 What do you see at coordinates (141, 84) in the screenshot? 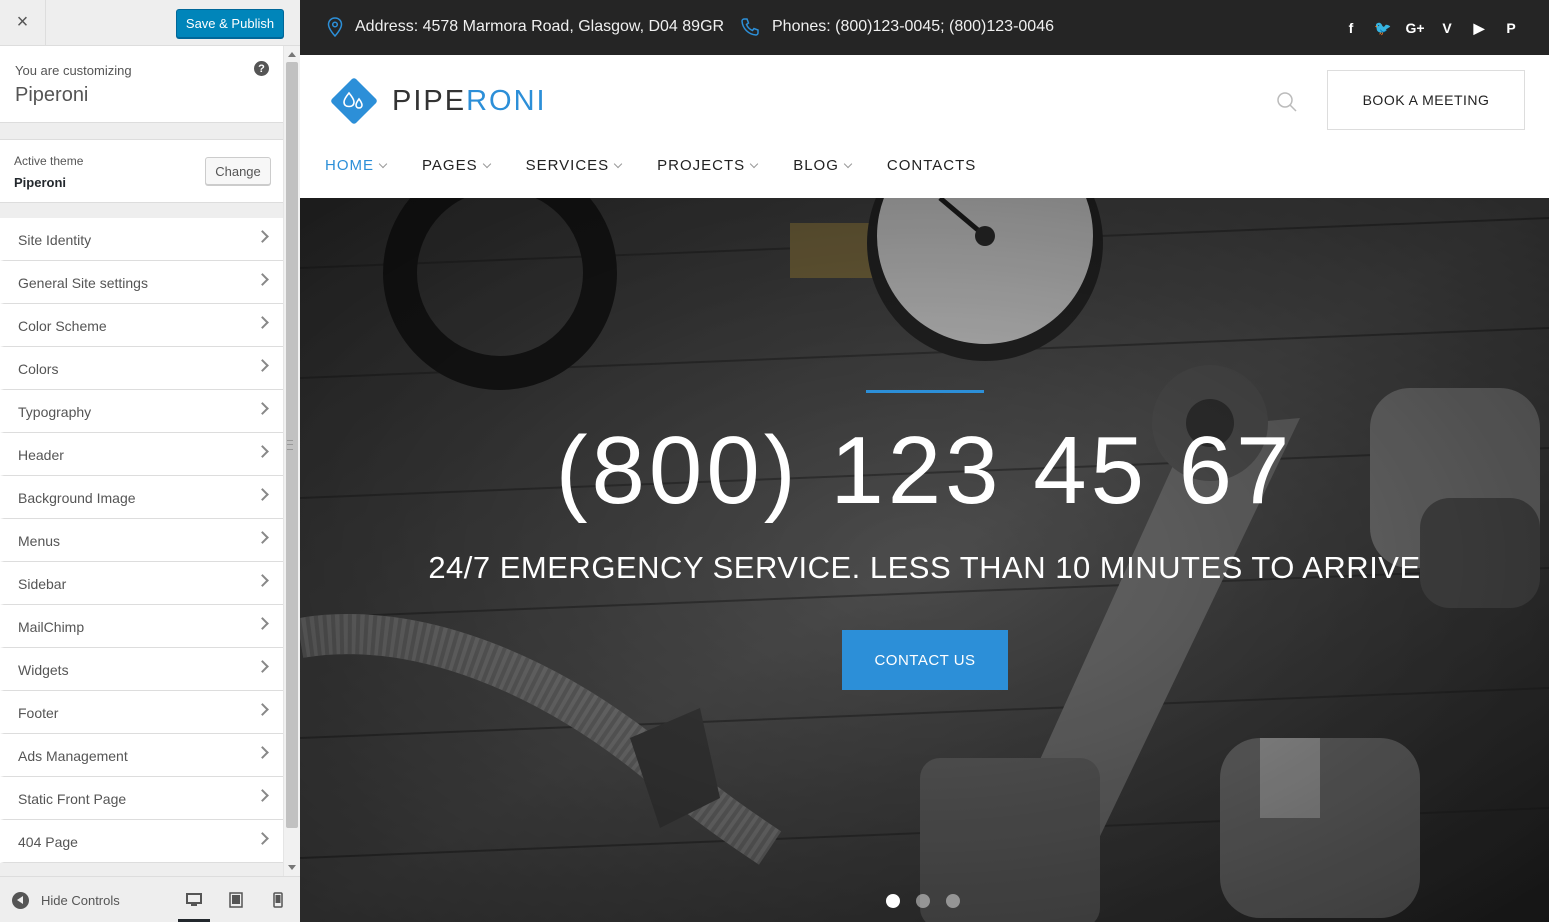
I see `customizing-info: You are customizing Piperoni ?` at bounding box center [141, 84].